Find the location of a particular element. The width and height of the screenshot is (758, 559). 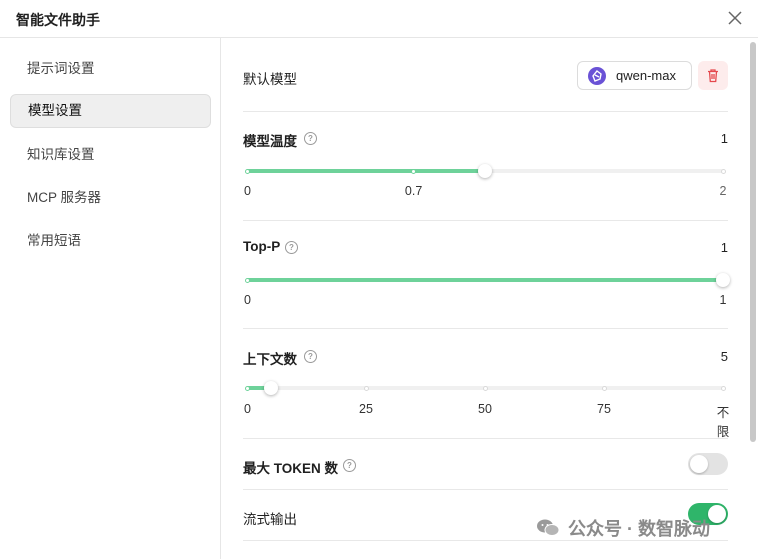

slider-tick-label: 2 is located at coordinates (723, 191).